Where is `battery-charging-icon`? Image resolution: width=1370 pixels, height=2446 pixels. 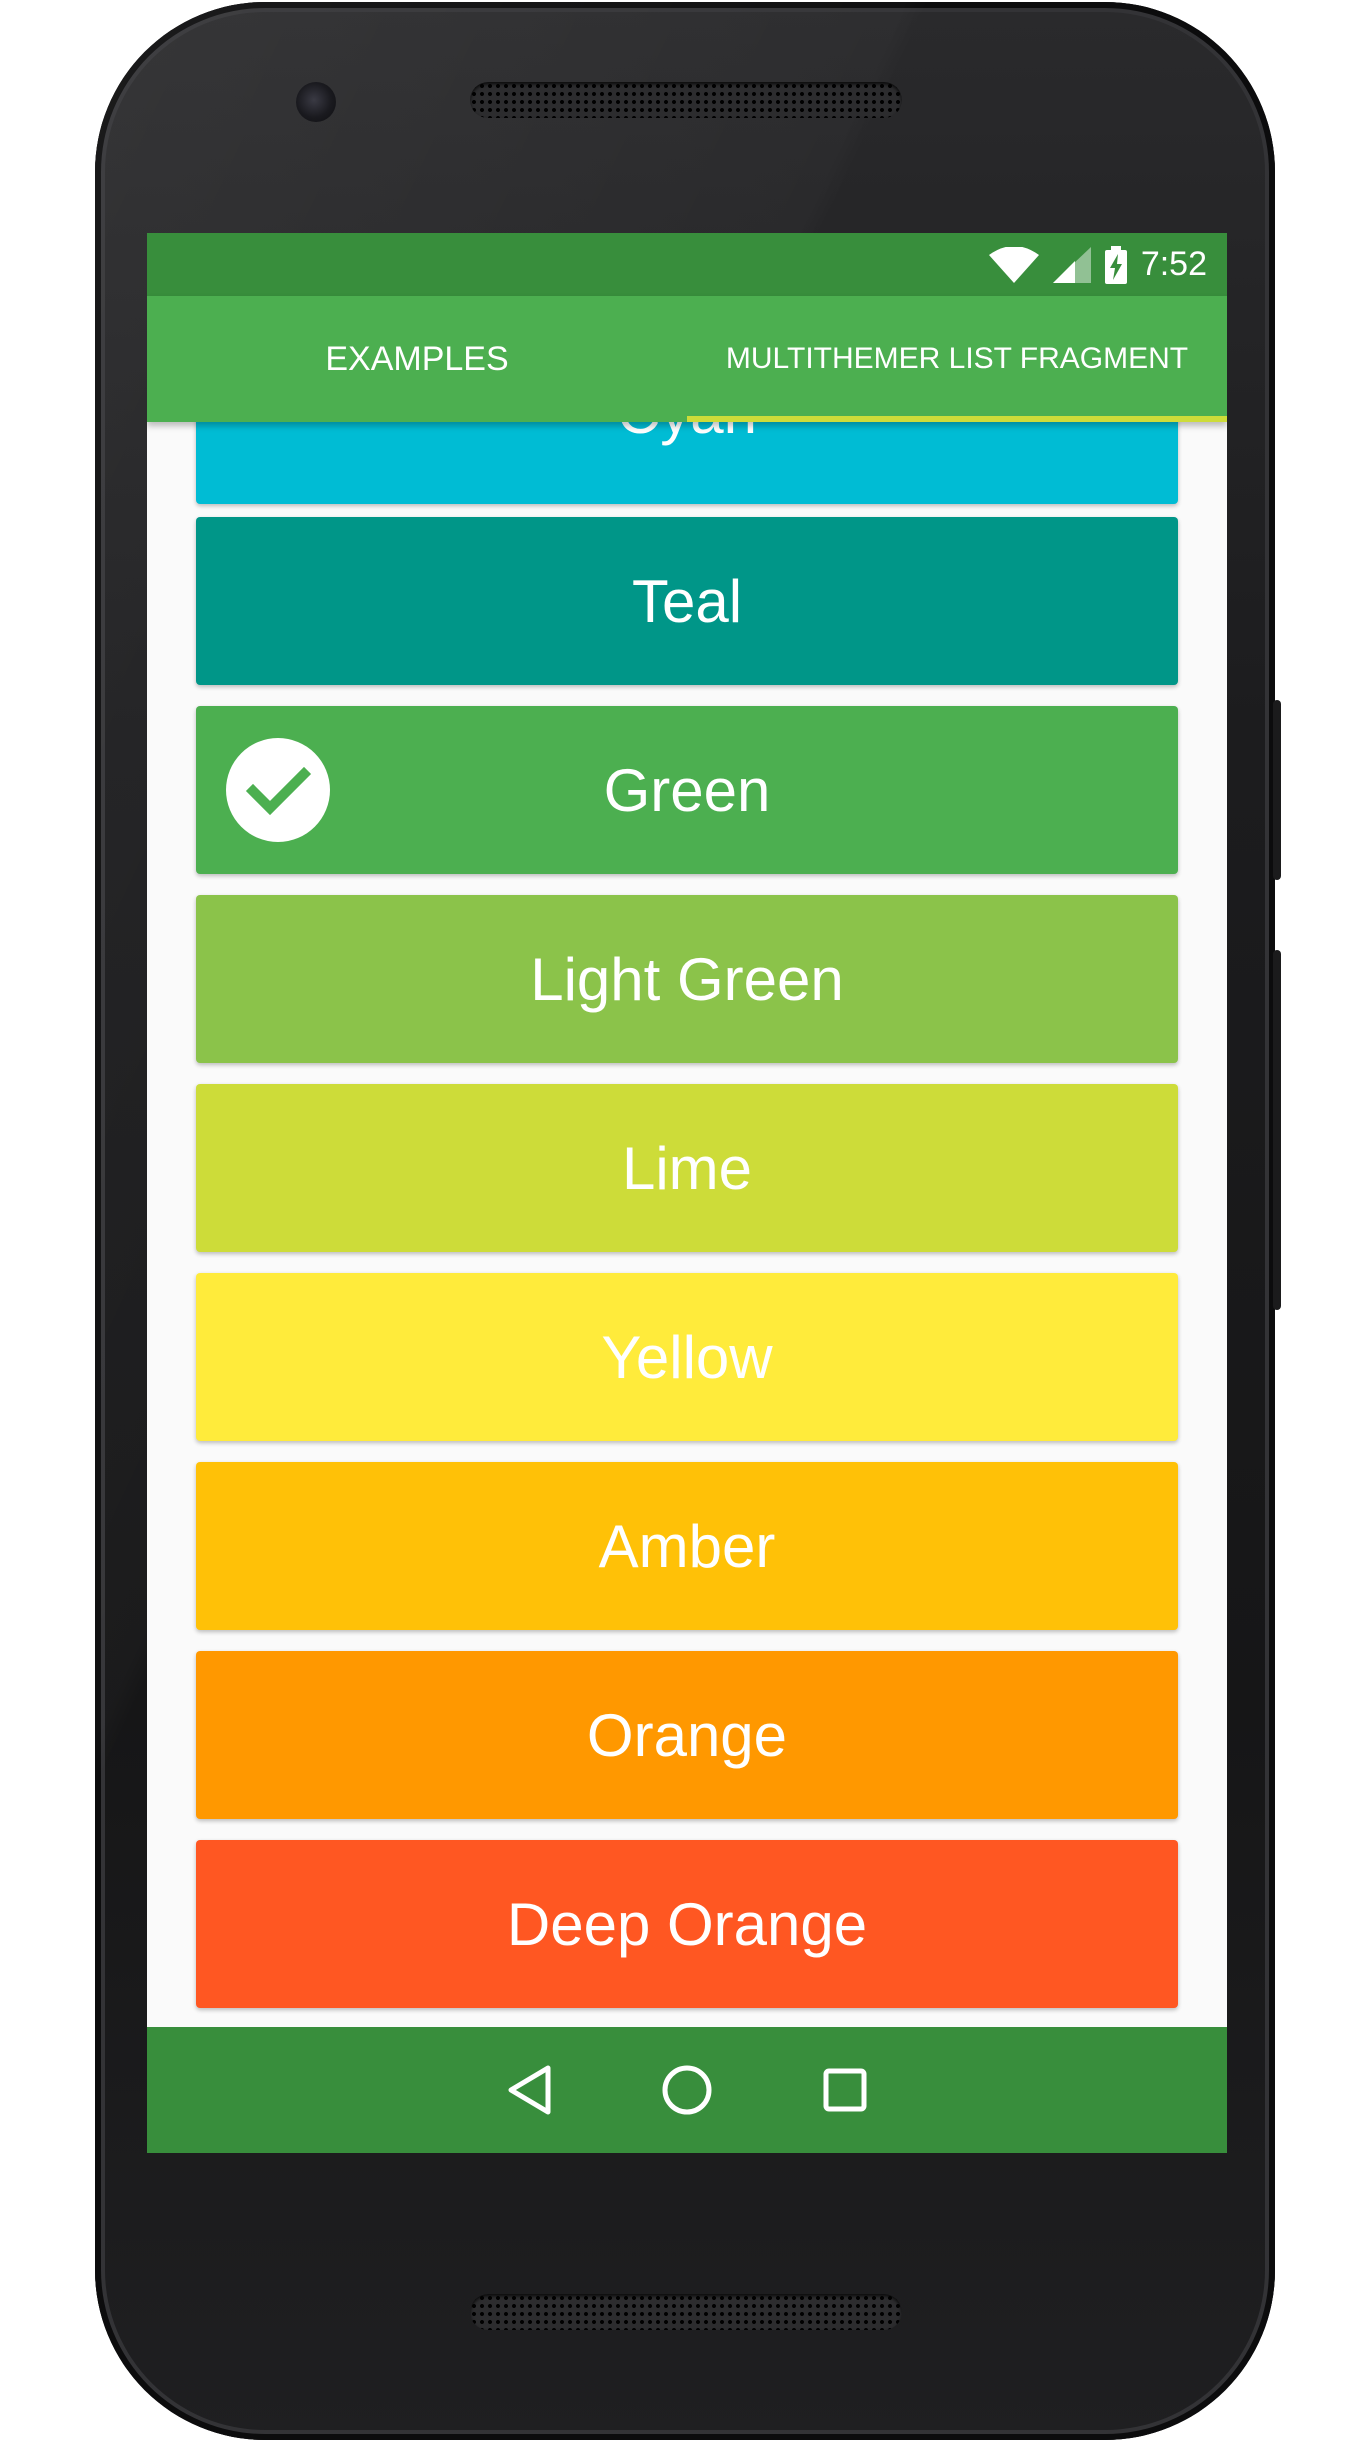
battery-charging-icon is located at coordinates (1115, 264).